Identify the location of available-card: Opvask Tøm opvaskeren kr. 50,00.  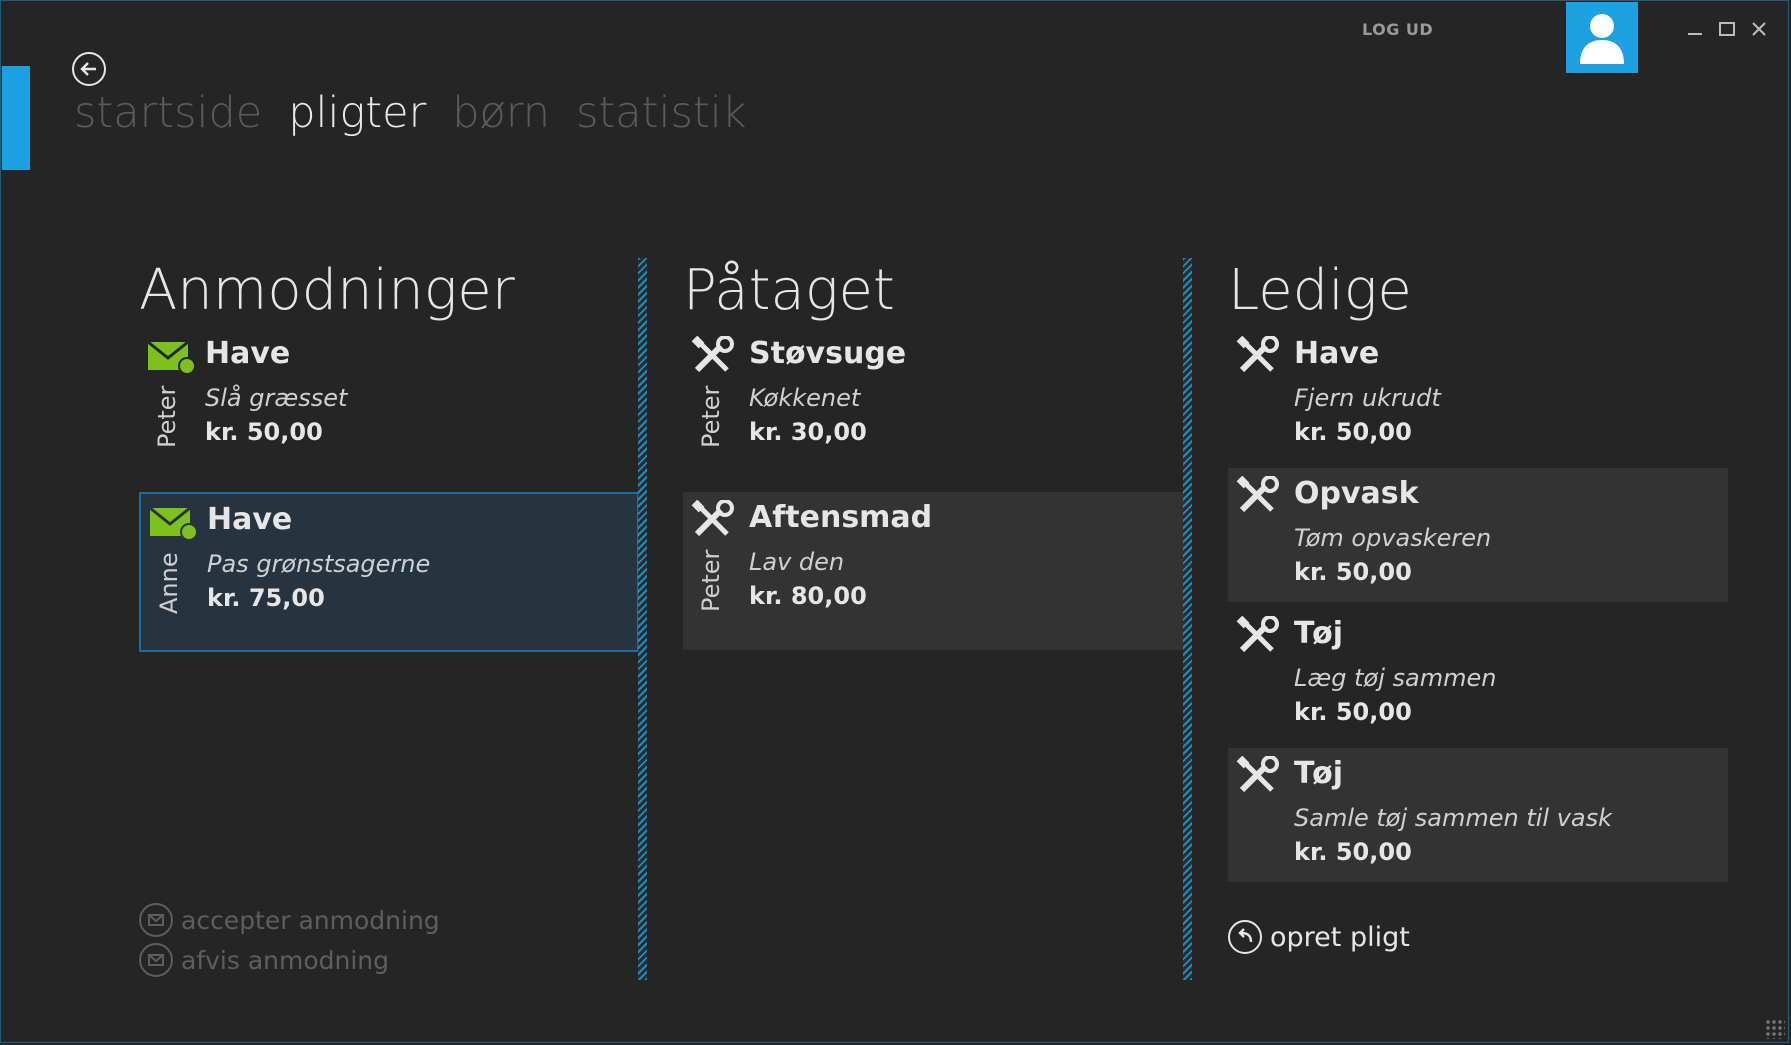
(1478, 534).